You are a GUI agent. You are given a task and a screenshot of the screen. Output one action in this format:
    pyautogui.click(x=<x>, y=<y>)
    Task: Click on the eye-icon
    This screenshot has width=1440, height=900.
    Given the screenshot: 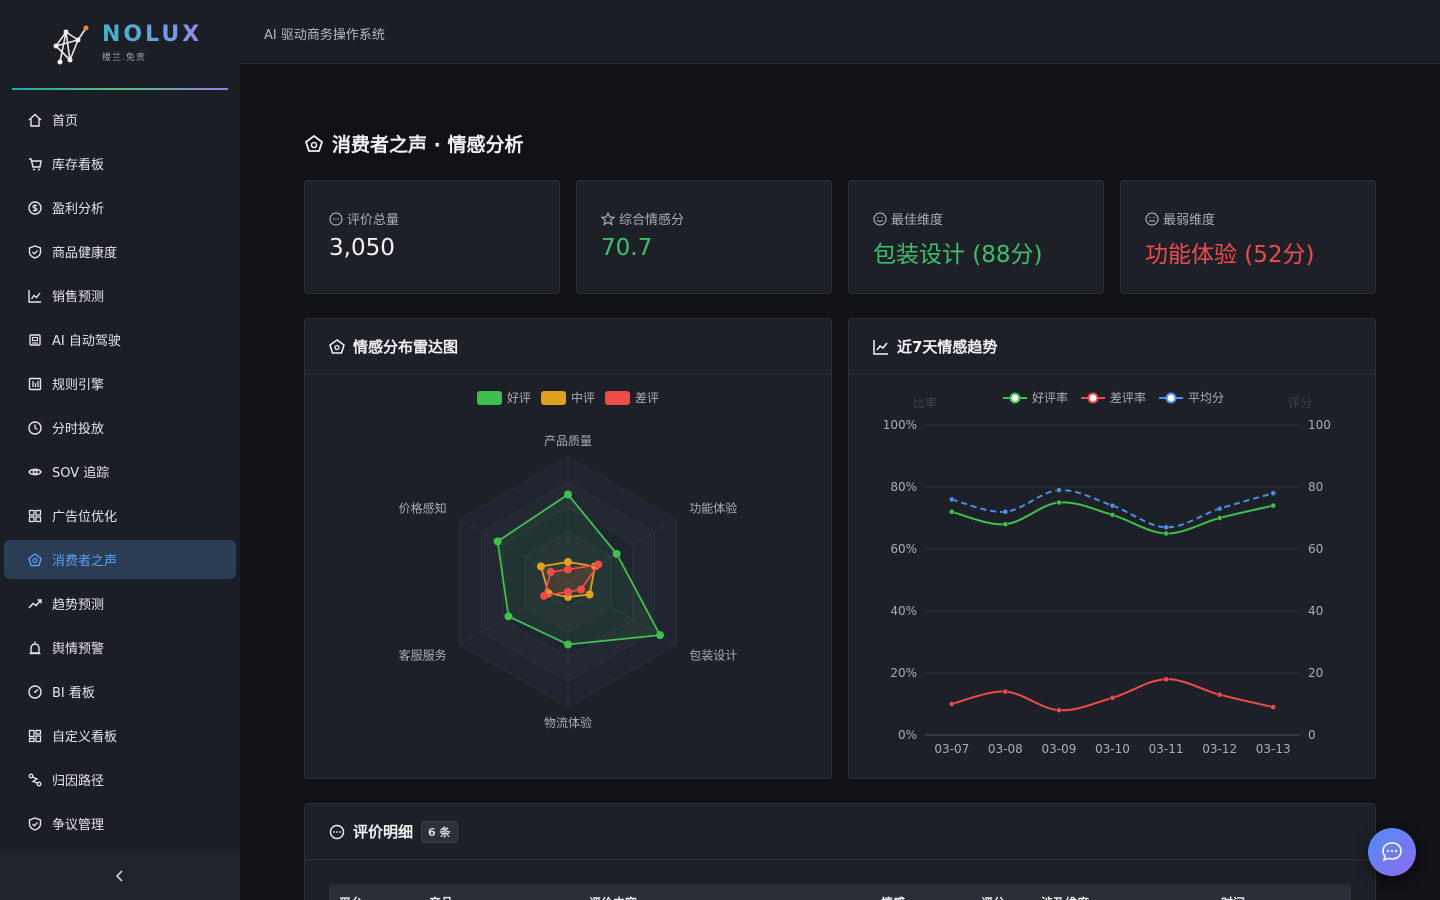 What is the action you would take?
    pyautogui.click(x=35, y=472)
    